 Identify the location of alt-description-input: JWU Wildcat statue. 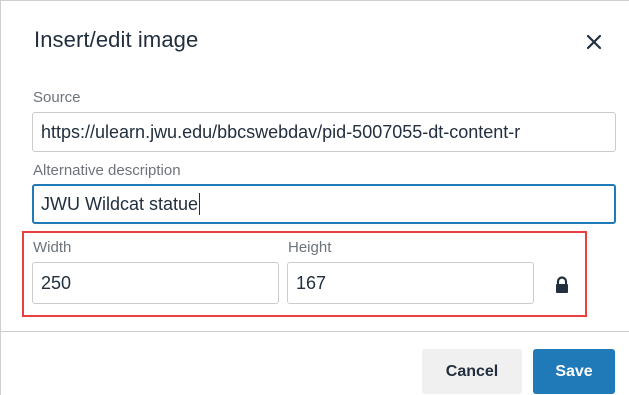
(324, 204).